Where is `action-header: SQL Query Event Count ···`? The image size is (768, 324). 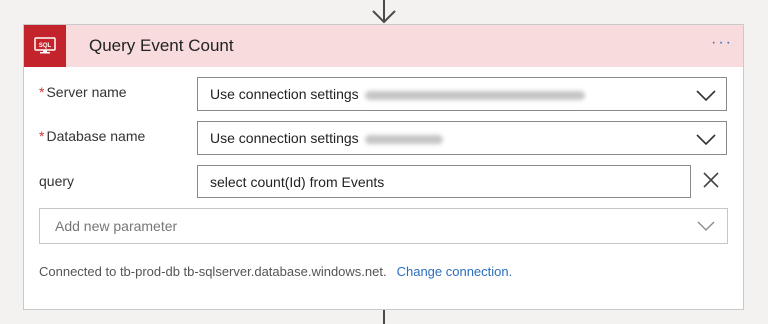 action-header: SQL Query Event Count ··· is located at coordinates (383, 46).